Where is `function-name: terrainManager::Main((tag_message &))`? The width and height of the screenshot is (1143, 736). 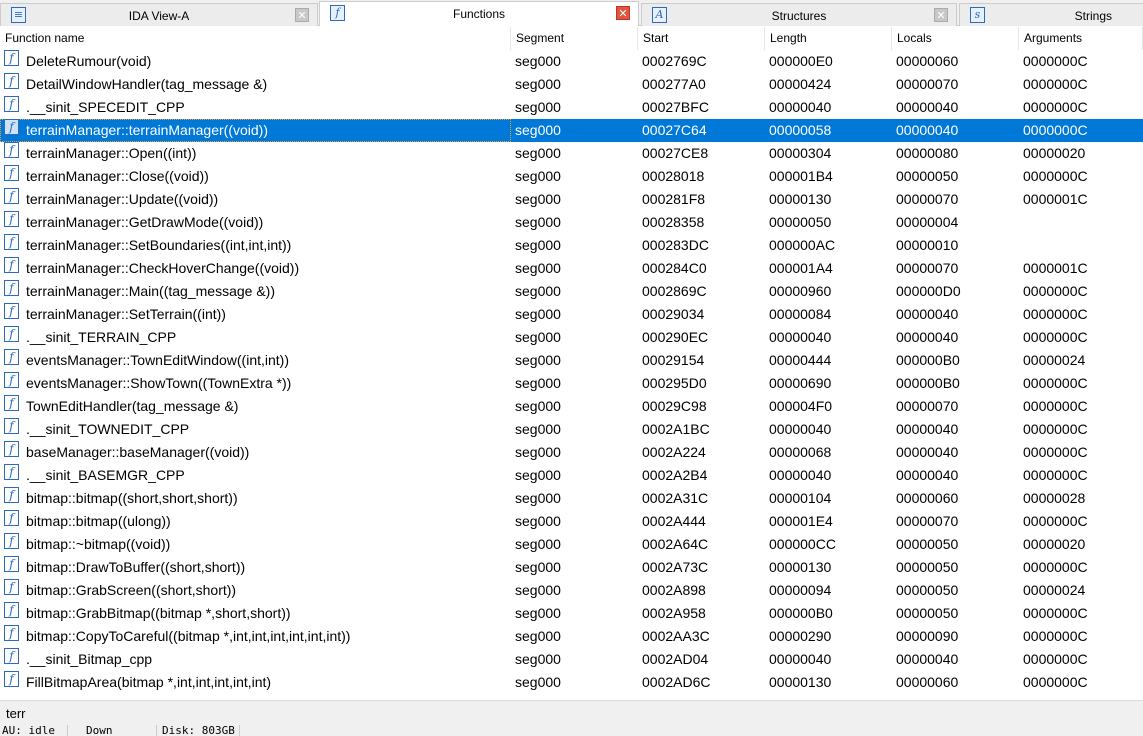 function-name: terrainManager::Main((tag_message &)) is located at coordinates (150, 291).